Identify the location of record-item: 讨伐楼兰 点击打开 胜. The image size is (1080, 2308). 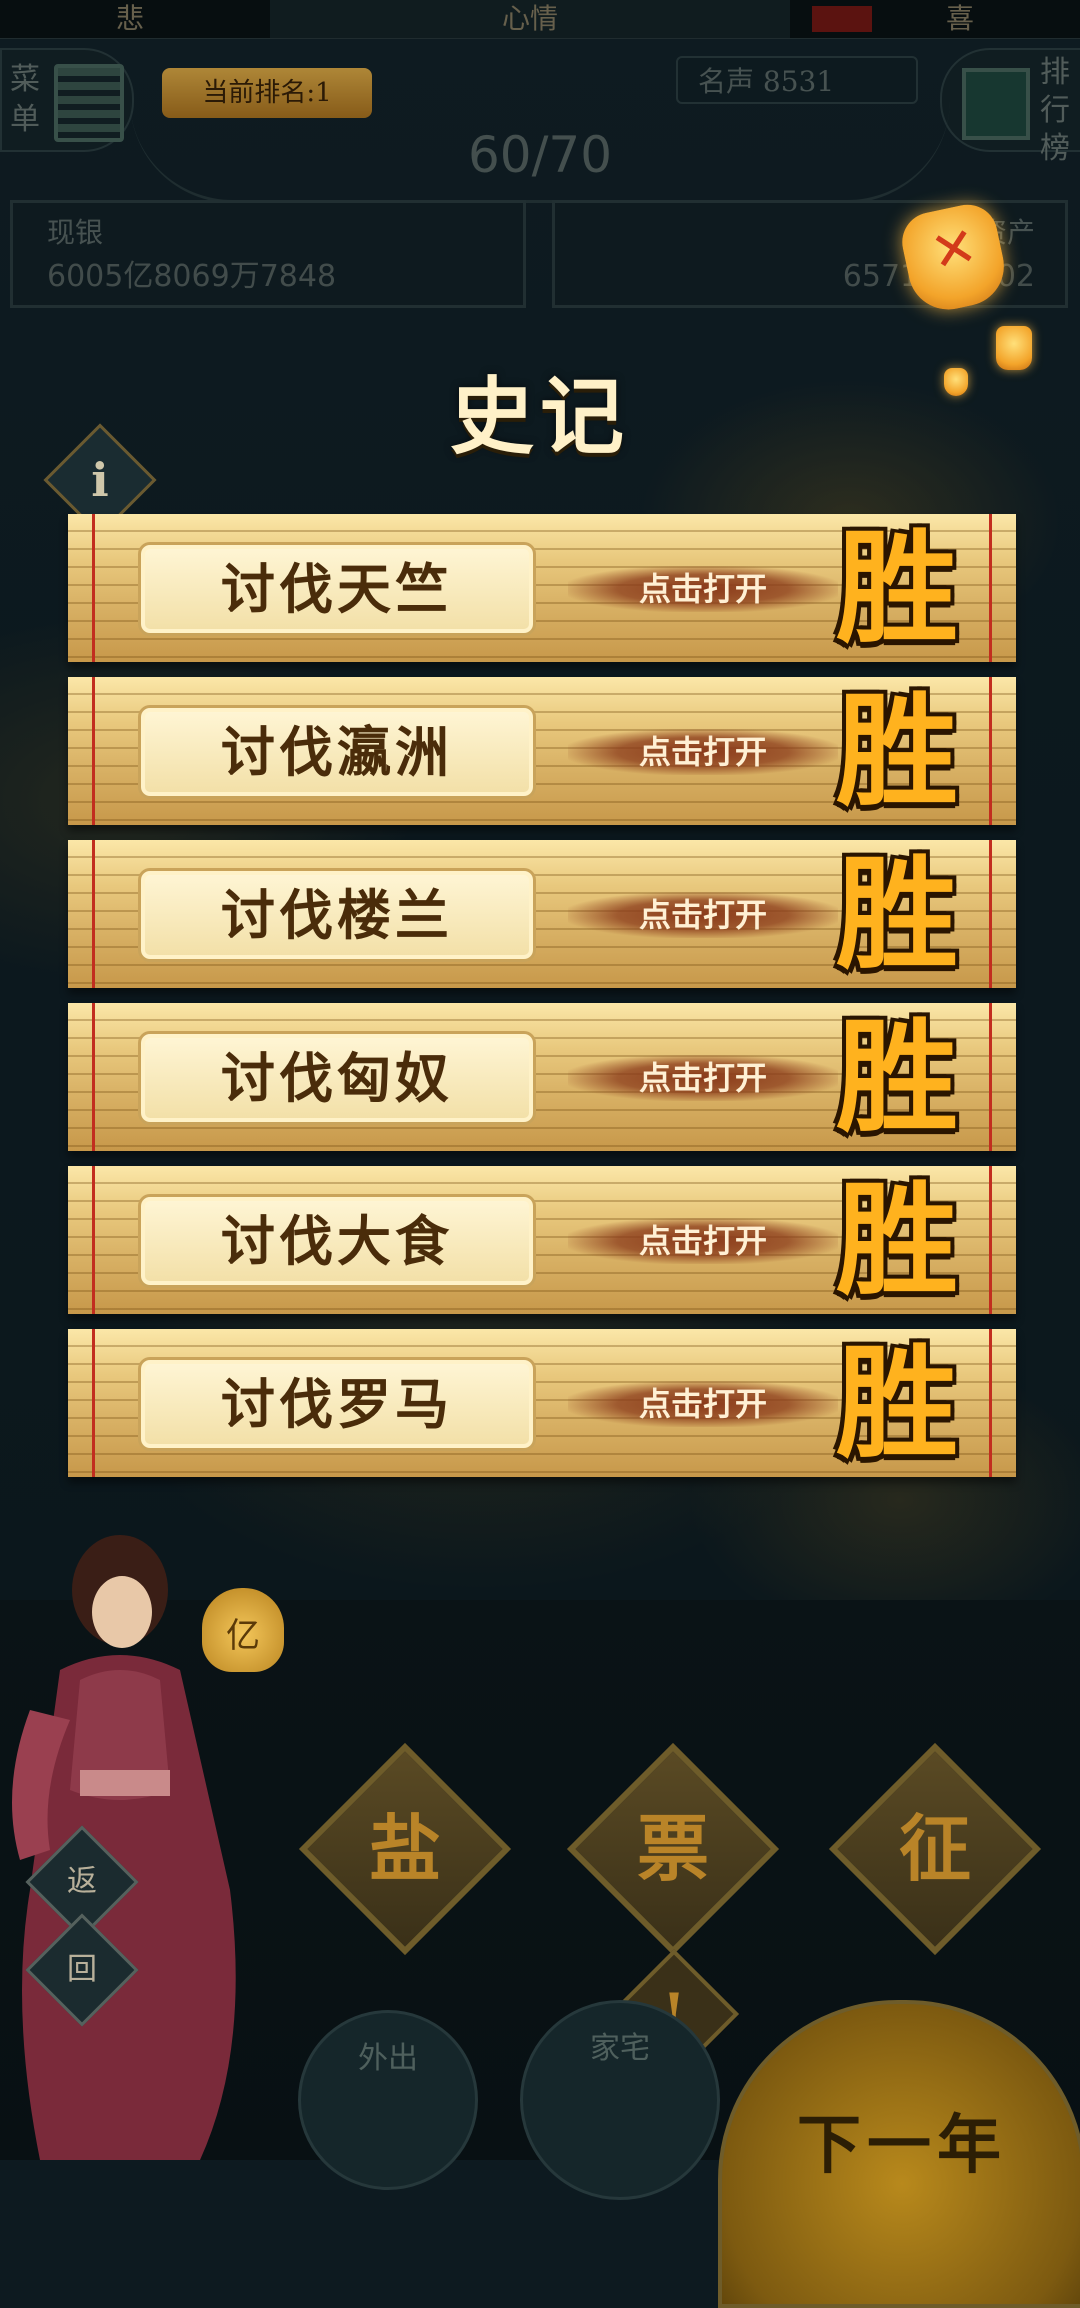
(542, 914).